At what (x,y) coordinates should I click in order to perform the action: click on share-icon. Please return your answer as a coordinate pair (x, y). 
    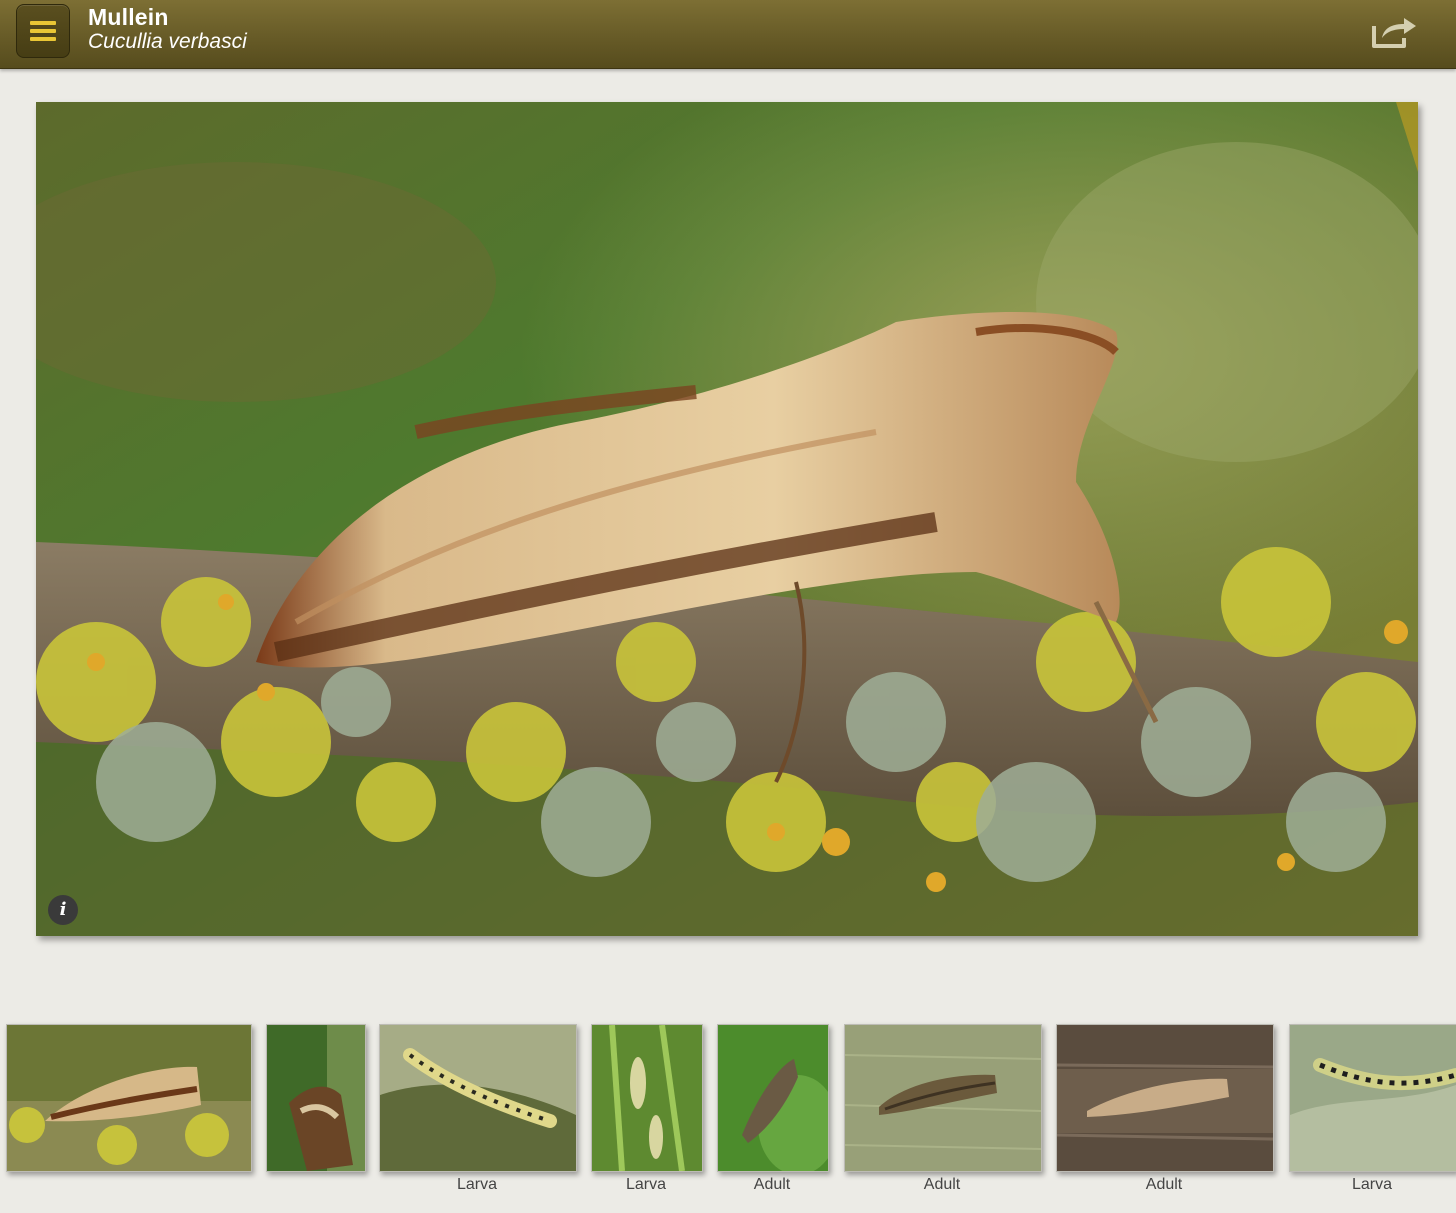
    Looking at the image, I should click on (1395, 32).